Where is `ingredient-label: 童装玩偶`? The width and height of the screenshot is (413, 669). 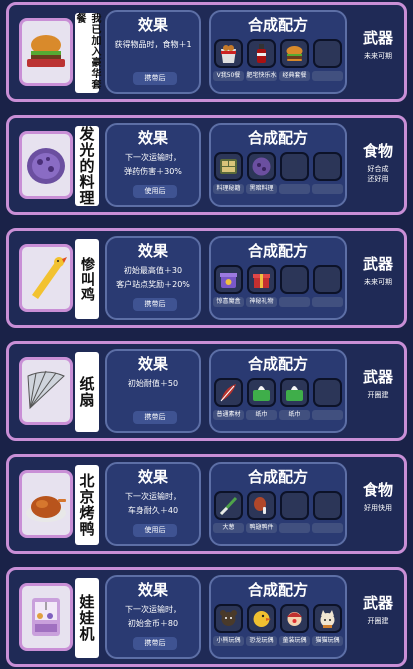
ingredient-label: 童装玩偶 is located at coordinates (294, 641).